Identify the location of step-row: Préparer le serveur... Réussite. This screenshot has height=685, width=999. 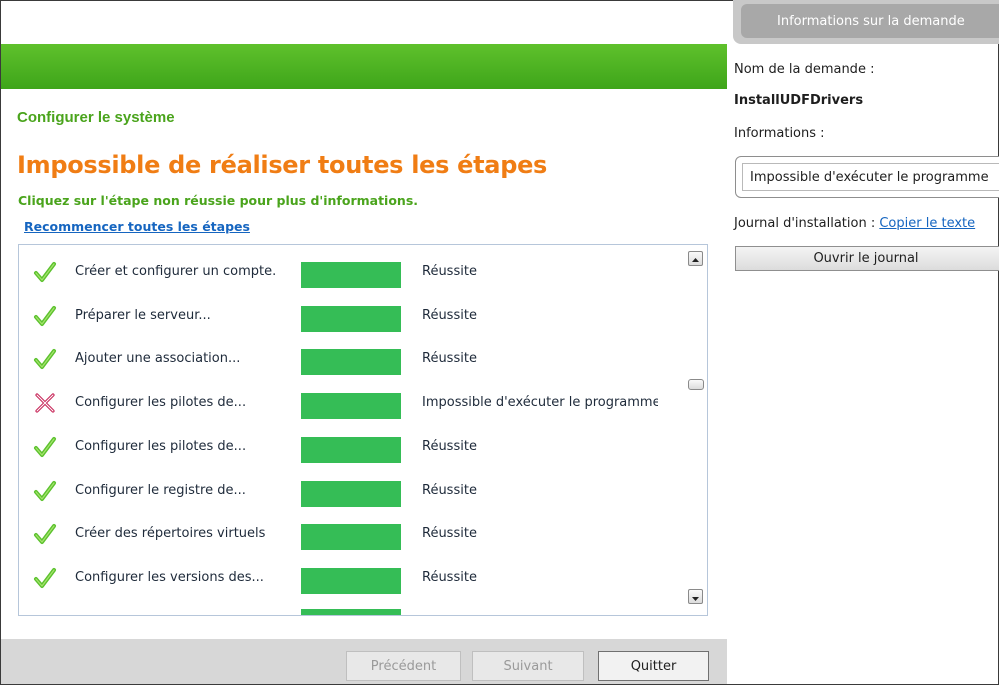
(351, 316).